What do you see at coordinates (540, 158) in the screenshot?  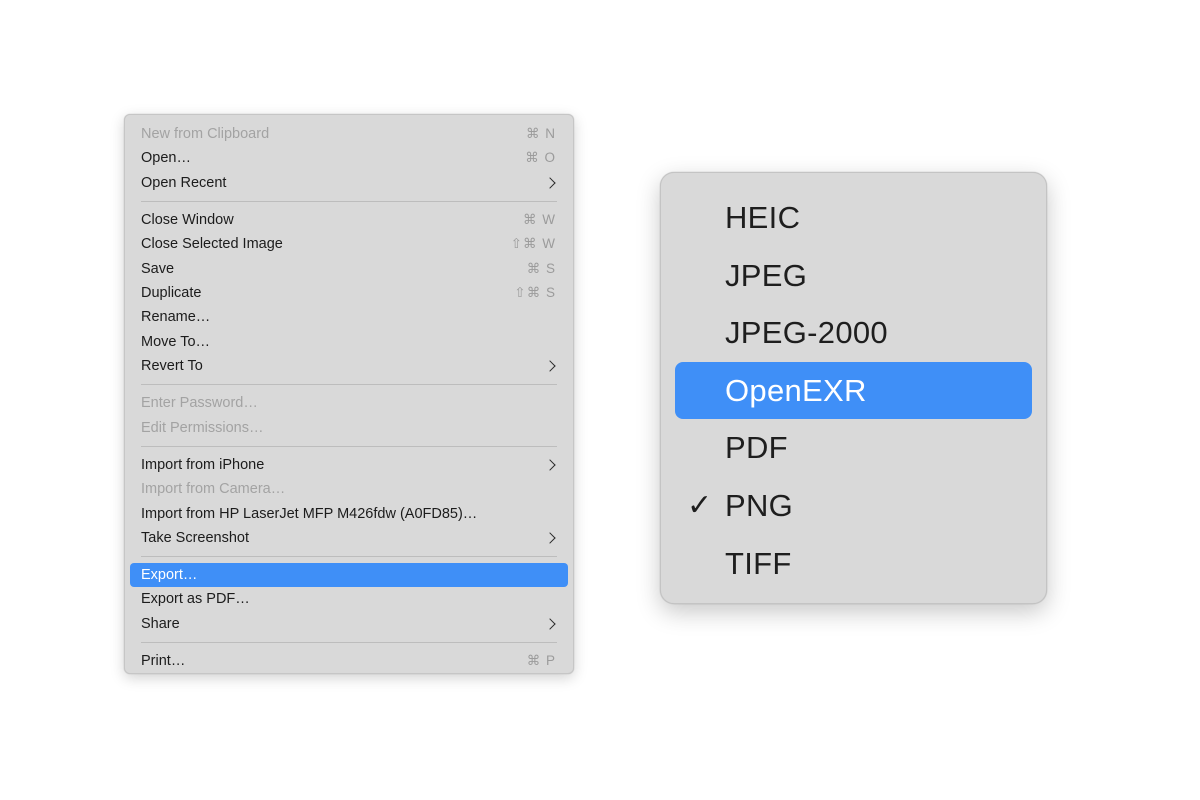 I see `menu-item-shortcut: ⌘ O` at bounding box center [540, 158].